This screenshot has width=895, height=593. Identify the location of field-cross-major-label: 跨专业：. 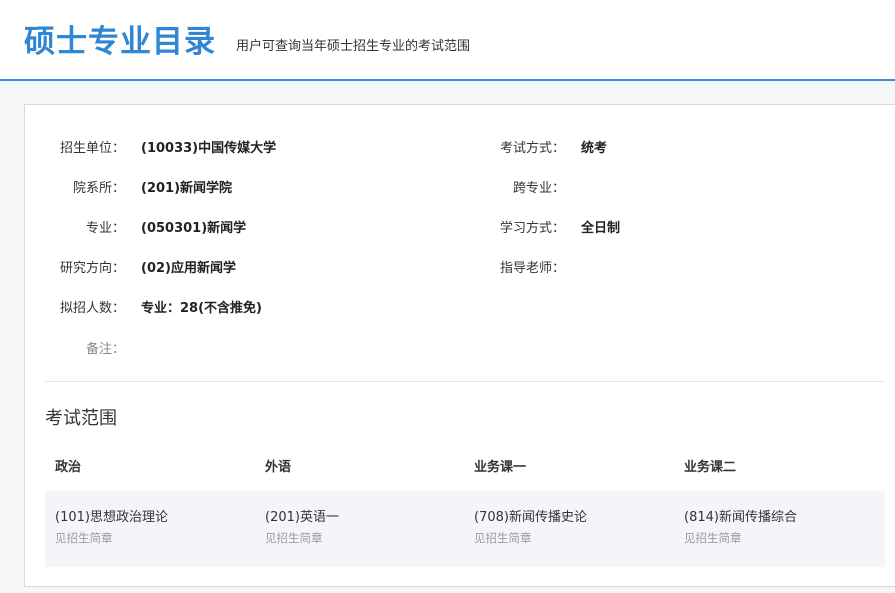
(538, 188).